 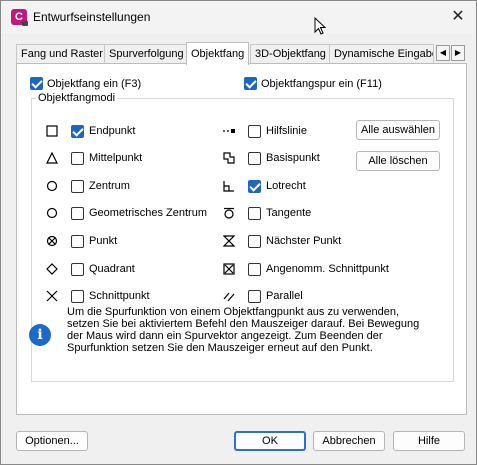 What do you see at coordinates (94, 83) in the screenshot?
I see `osnap-on-label: Objektfang ein (F3)` at bounding box center [94, 83].